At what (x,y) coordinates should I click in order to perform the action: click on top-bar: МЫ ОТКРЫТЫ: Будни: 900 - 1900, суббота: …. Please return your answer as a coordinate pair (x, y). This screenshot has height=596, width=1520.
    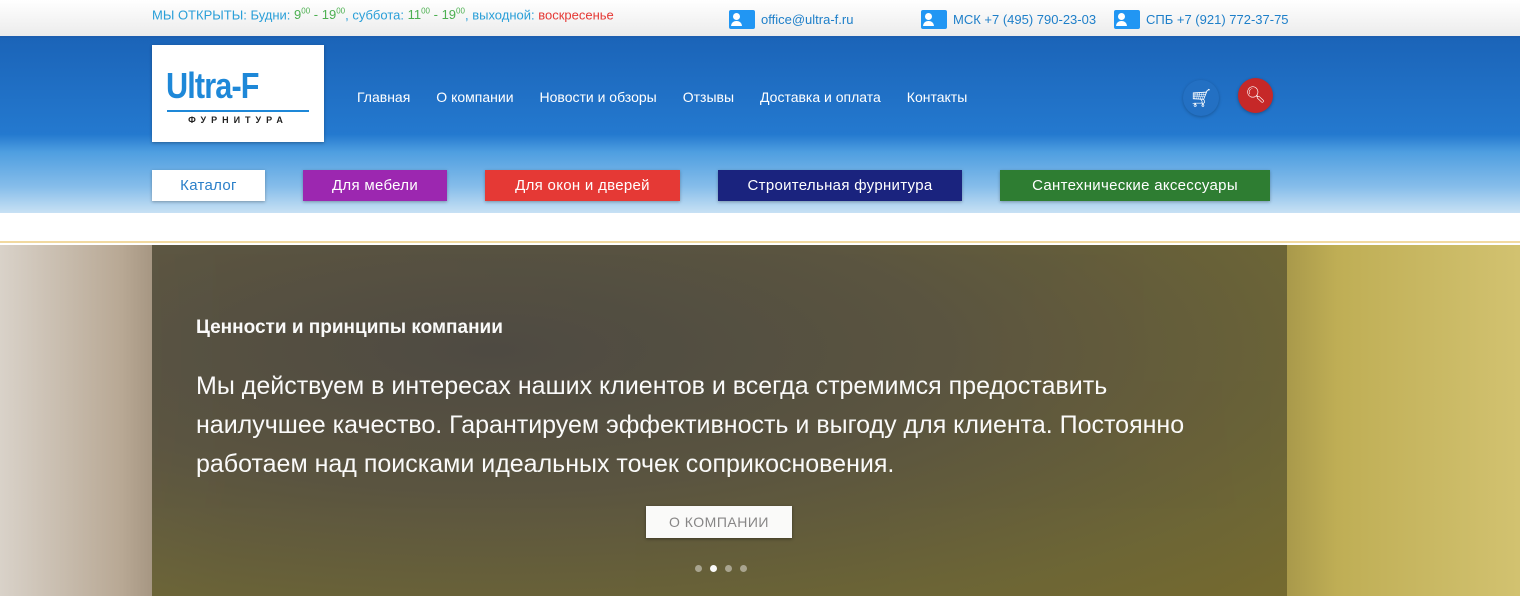
    Looking at the image, I should click on (760, 19).